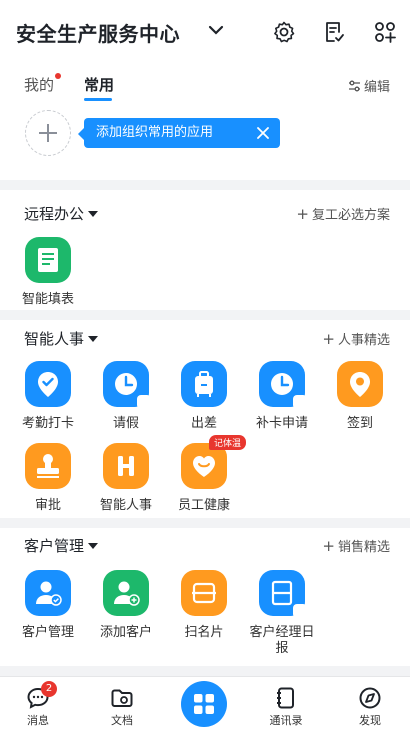 The image size is (410, 730). I want to click on bottom-nav: 2 消息 文档 通讯录 发现, so click(205, 703).